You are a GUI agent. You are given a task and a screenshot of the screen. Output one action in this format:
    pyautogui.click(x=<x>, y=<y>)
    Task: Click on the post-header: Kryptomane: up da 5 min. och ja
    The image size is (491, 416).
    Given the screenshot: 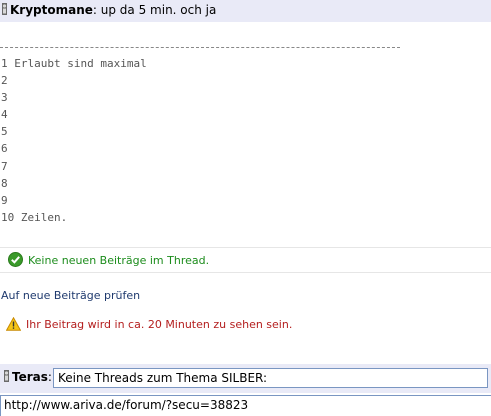 What is the action you would take?
    pyautogui.click(x=245, y=11)
    